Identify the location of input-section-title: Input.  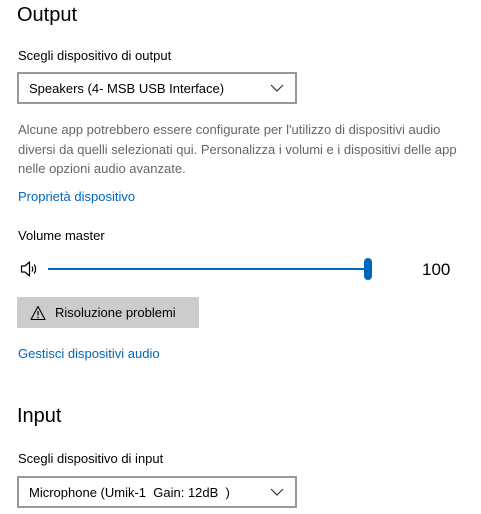
(39, 416).